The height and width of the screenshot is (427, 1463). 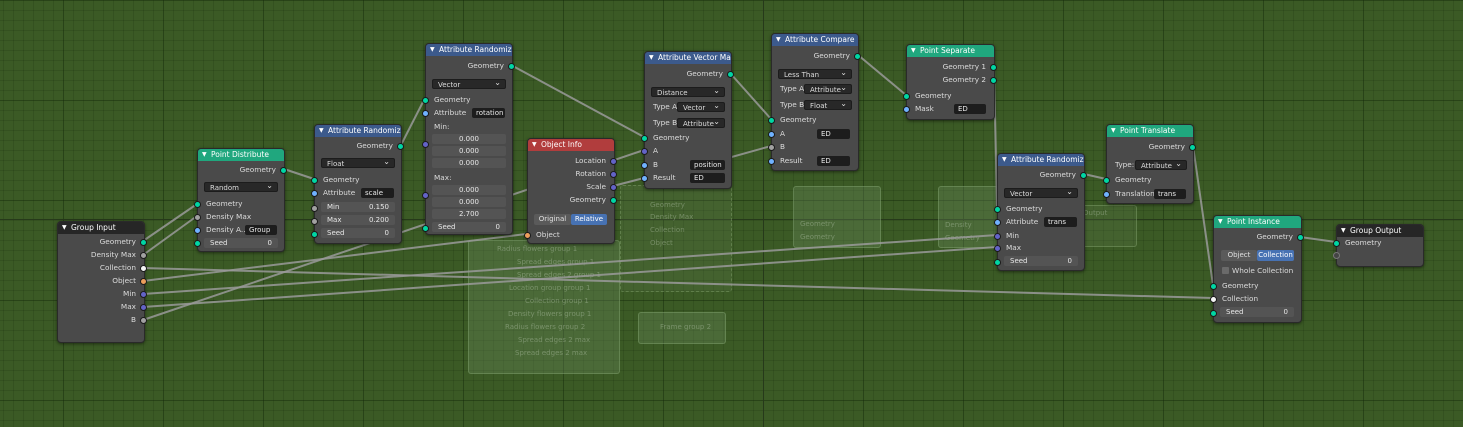 I want to click on min-z-field: 0.000, so click(x=469, y=163).